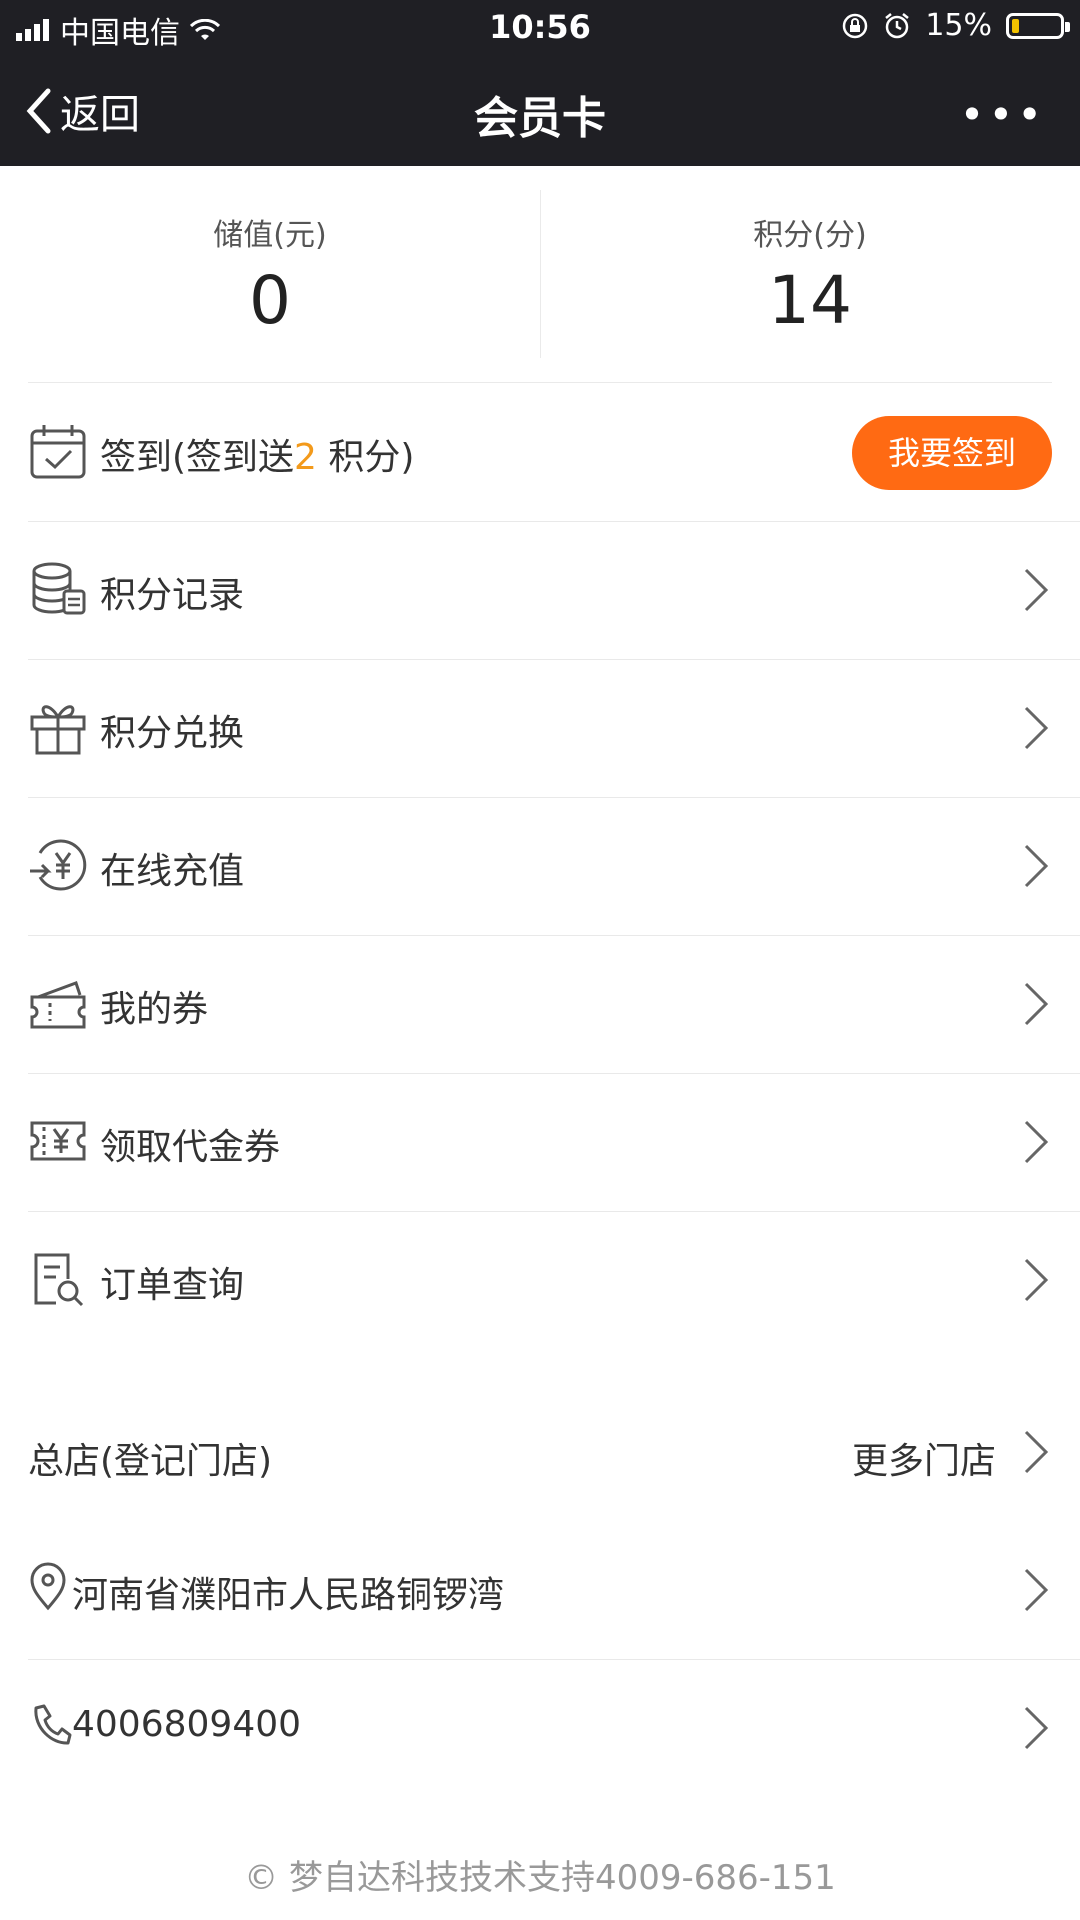 This screenshot has height=1920, width=1080. What do you see at coordinates (1015, 25) in the screenshot?
I see `battery-fill` at bounding box center [1015, 25].